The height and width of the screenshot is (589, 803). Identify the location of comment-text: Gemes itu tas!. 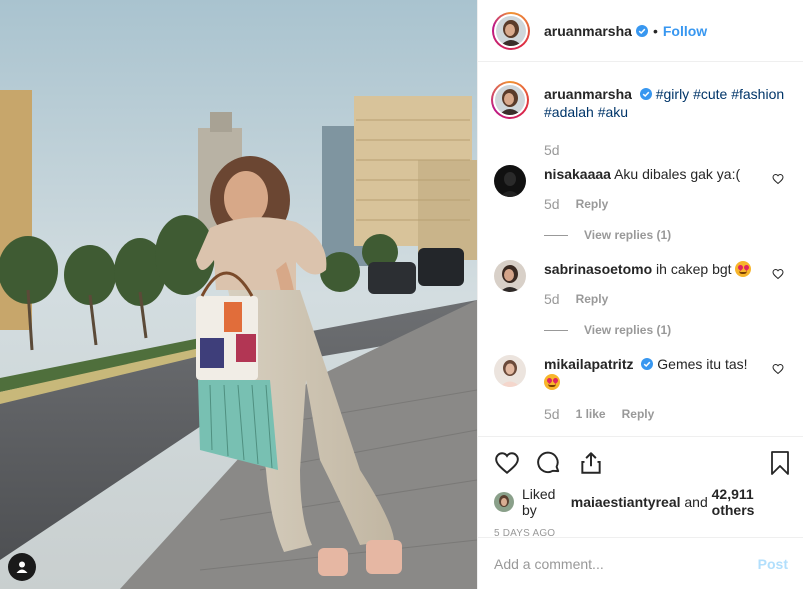
(702, 364).